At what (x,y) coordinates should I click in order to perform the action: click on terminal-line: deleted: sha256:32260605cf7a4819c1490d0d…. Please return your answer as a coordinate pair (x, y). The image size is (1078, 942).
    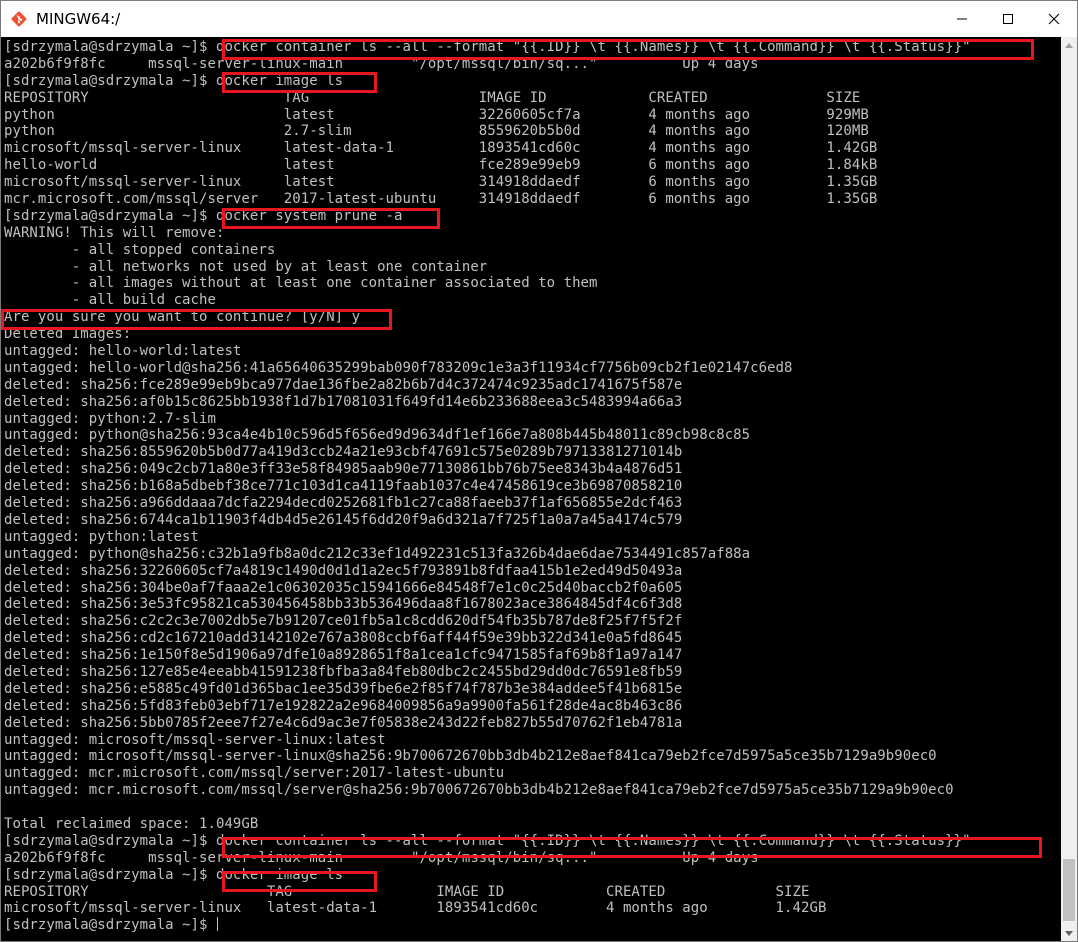
    Looking at the image, I should click on (343, 570).